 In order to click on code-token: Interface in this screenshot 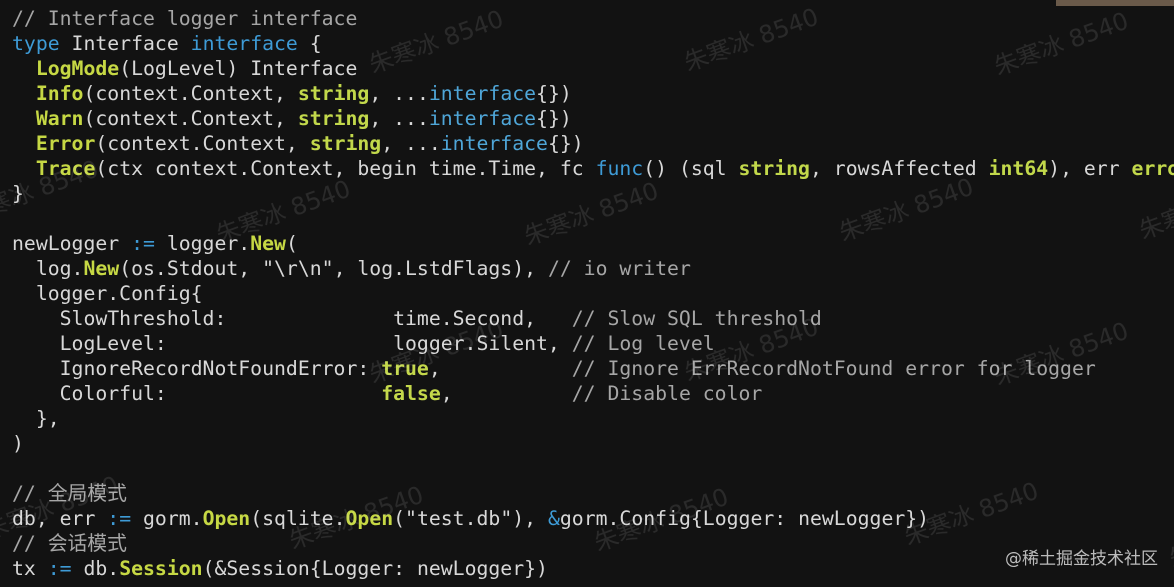, I will do `click(125, 43)`.